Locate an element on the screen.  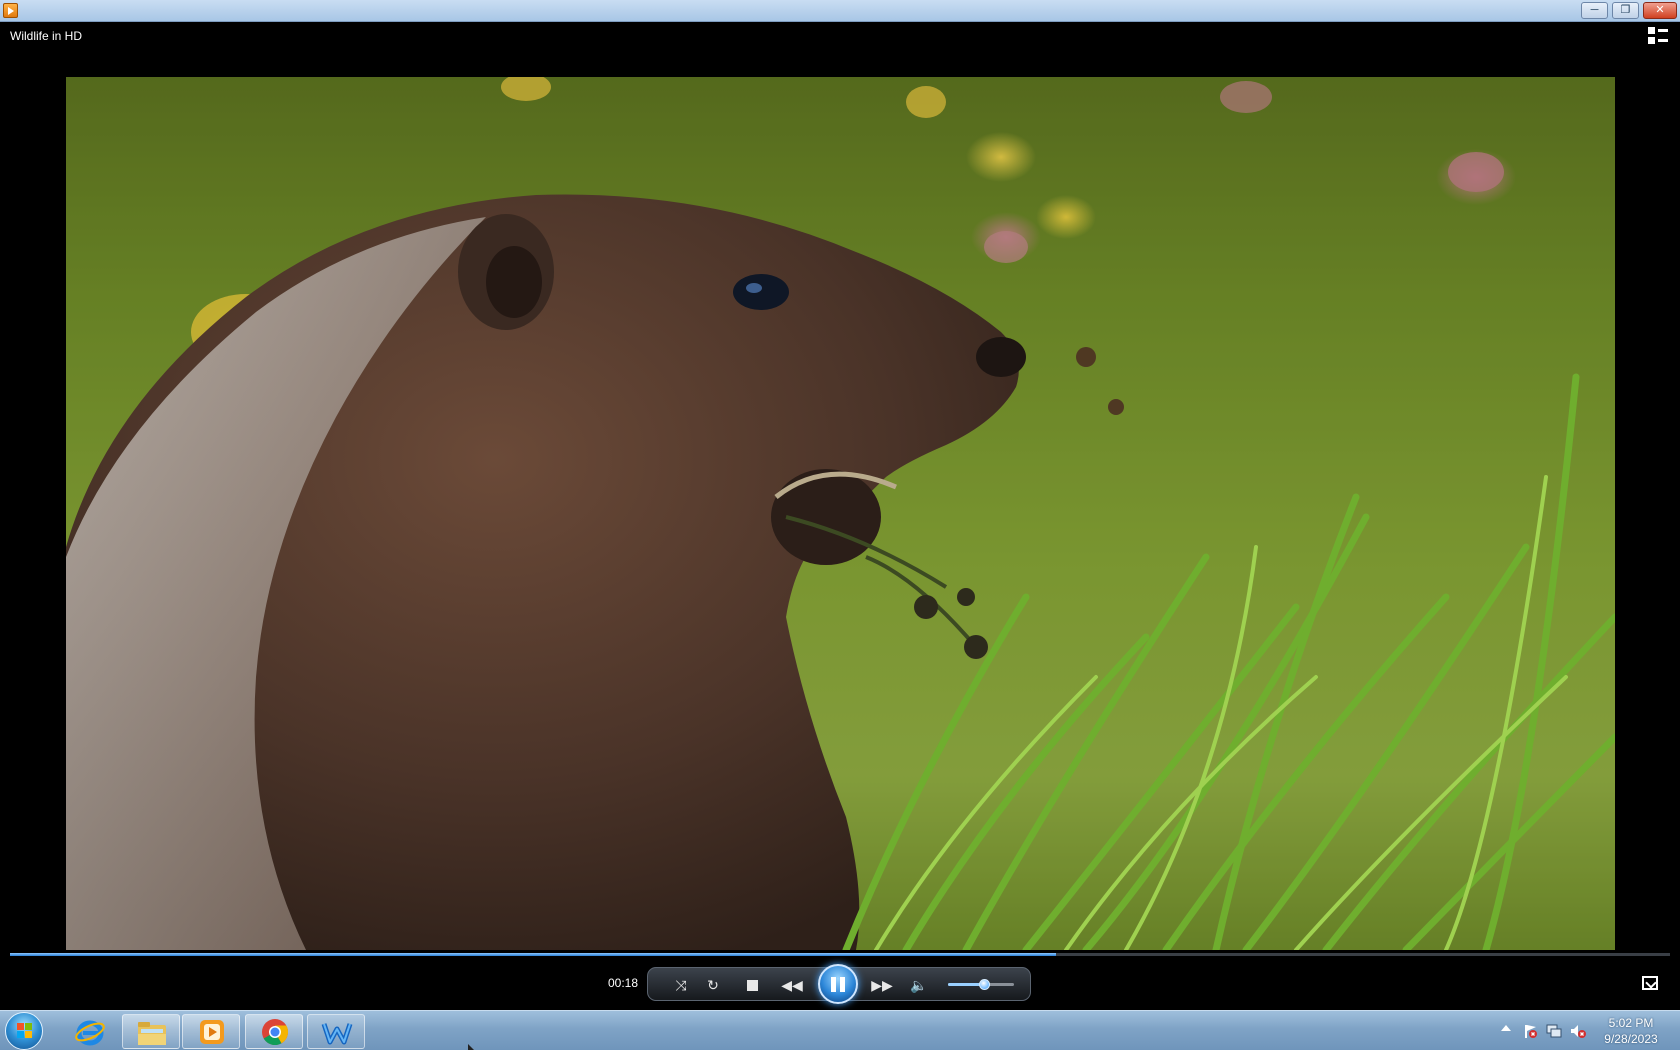
stop-button is located at coordinates (752, 985).